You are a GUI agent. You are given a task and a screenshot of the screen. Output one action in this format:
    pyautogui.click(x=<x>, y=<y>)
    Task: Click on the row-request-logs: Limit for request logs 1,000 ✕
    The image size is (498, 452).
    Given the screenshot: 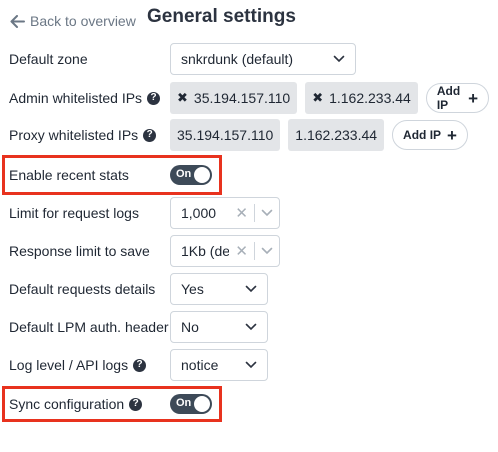 What is the action you would take?
    pyautogui.click(x=249, y=213)
    